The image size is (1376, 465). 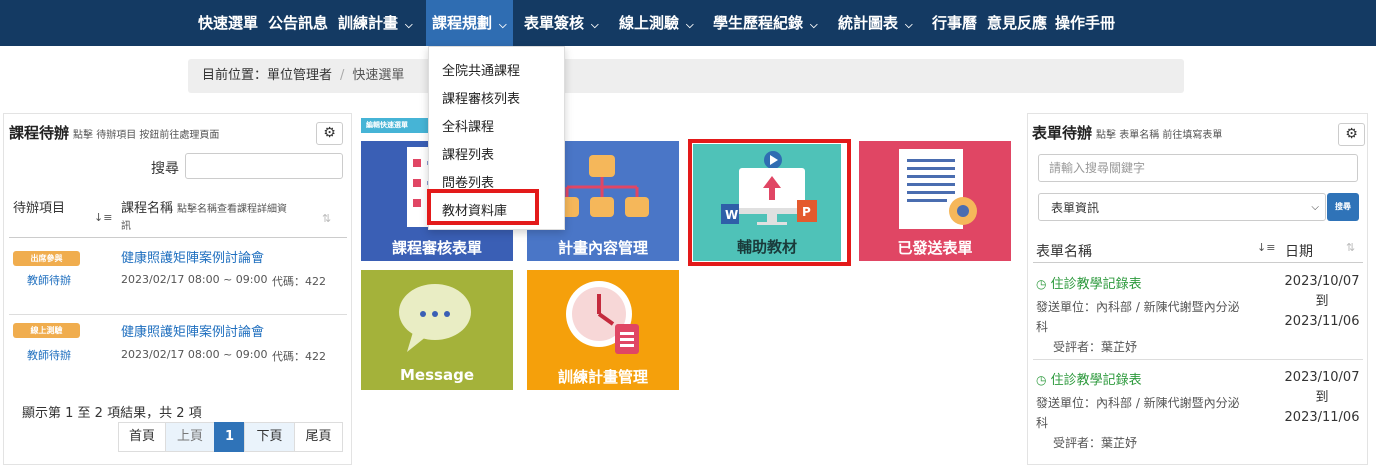 I want to click on highlight-box, so click(x=483, y=207).